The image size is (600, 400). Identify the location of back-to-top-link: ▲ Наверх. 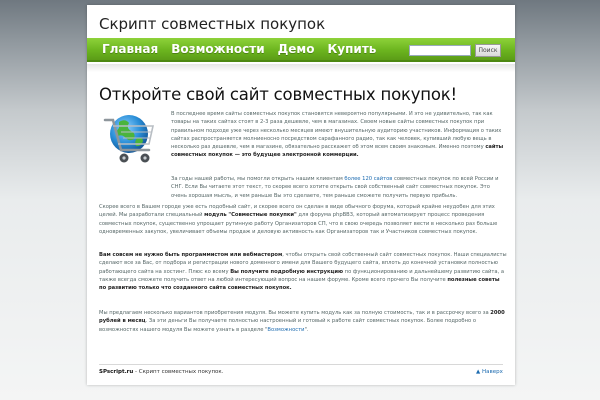
(489, 372).